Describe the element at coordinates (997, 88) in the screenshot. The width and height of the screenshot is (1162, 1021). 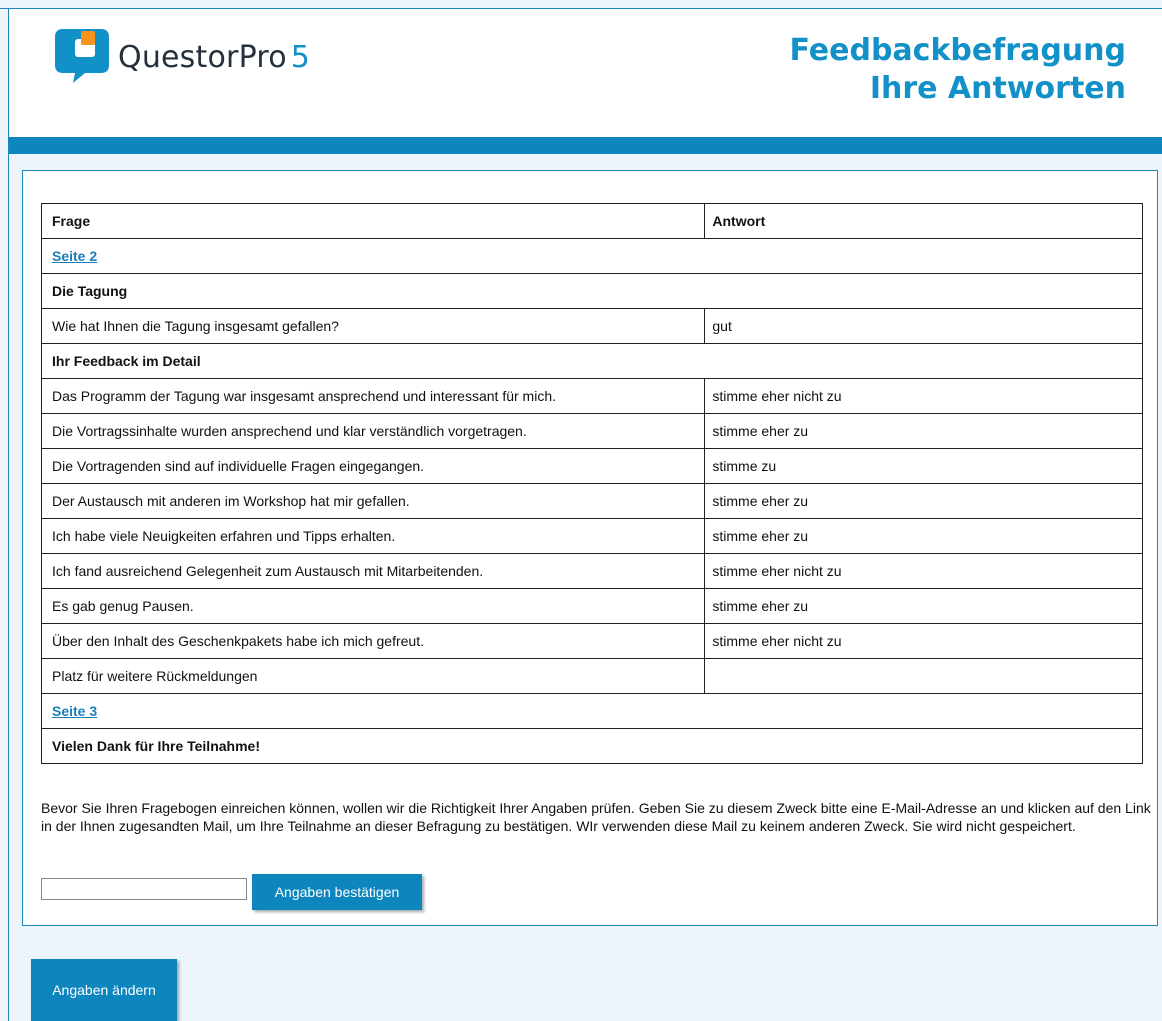
I see `page-title-line2: Ihre Antworten` at that location.